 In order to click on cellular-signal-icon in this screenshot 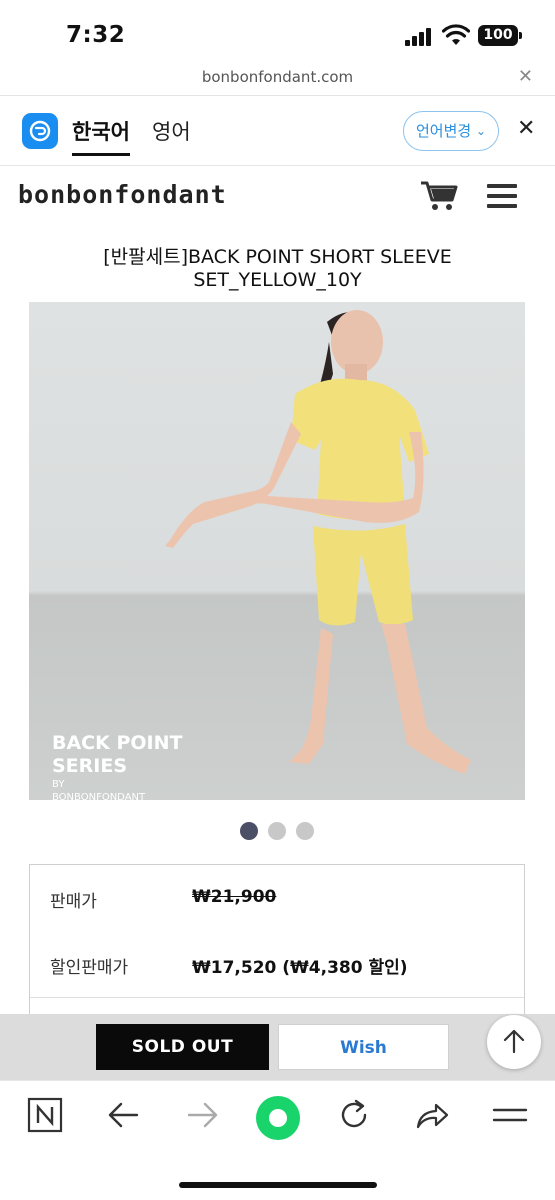, I will do `click(419, 37)`.